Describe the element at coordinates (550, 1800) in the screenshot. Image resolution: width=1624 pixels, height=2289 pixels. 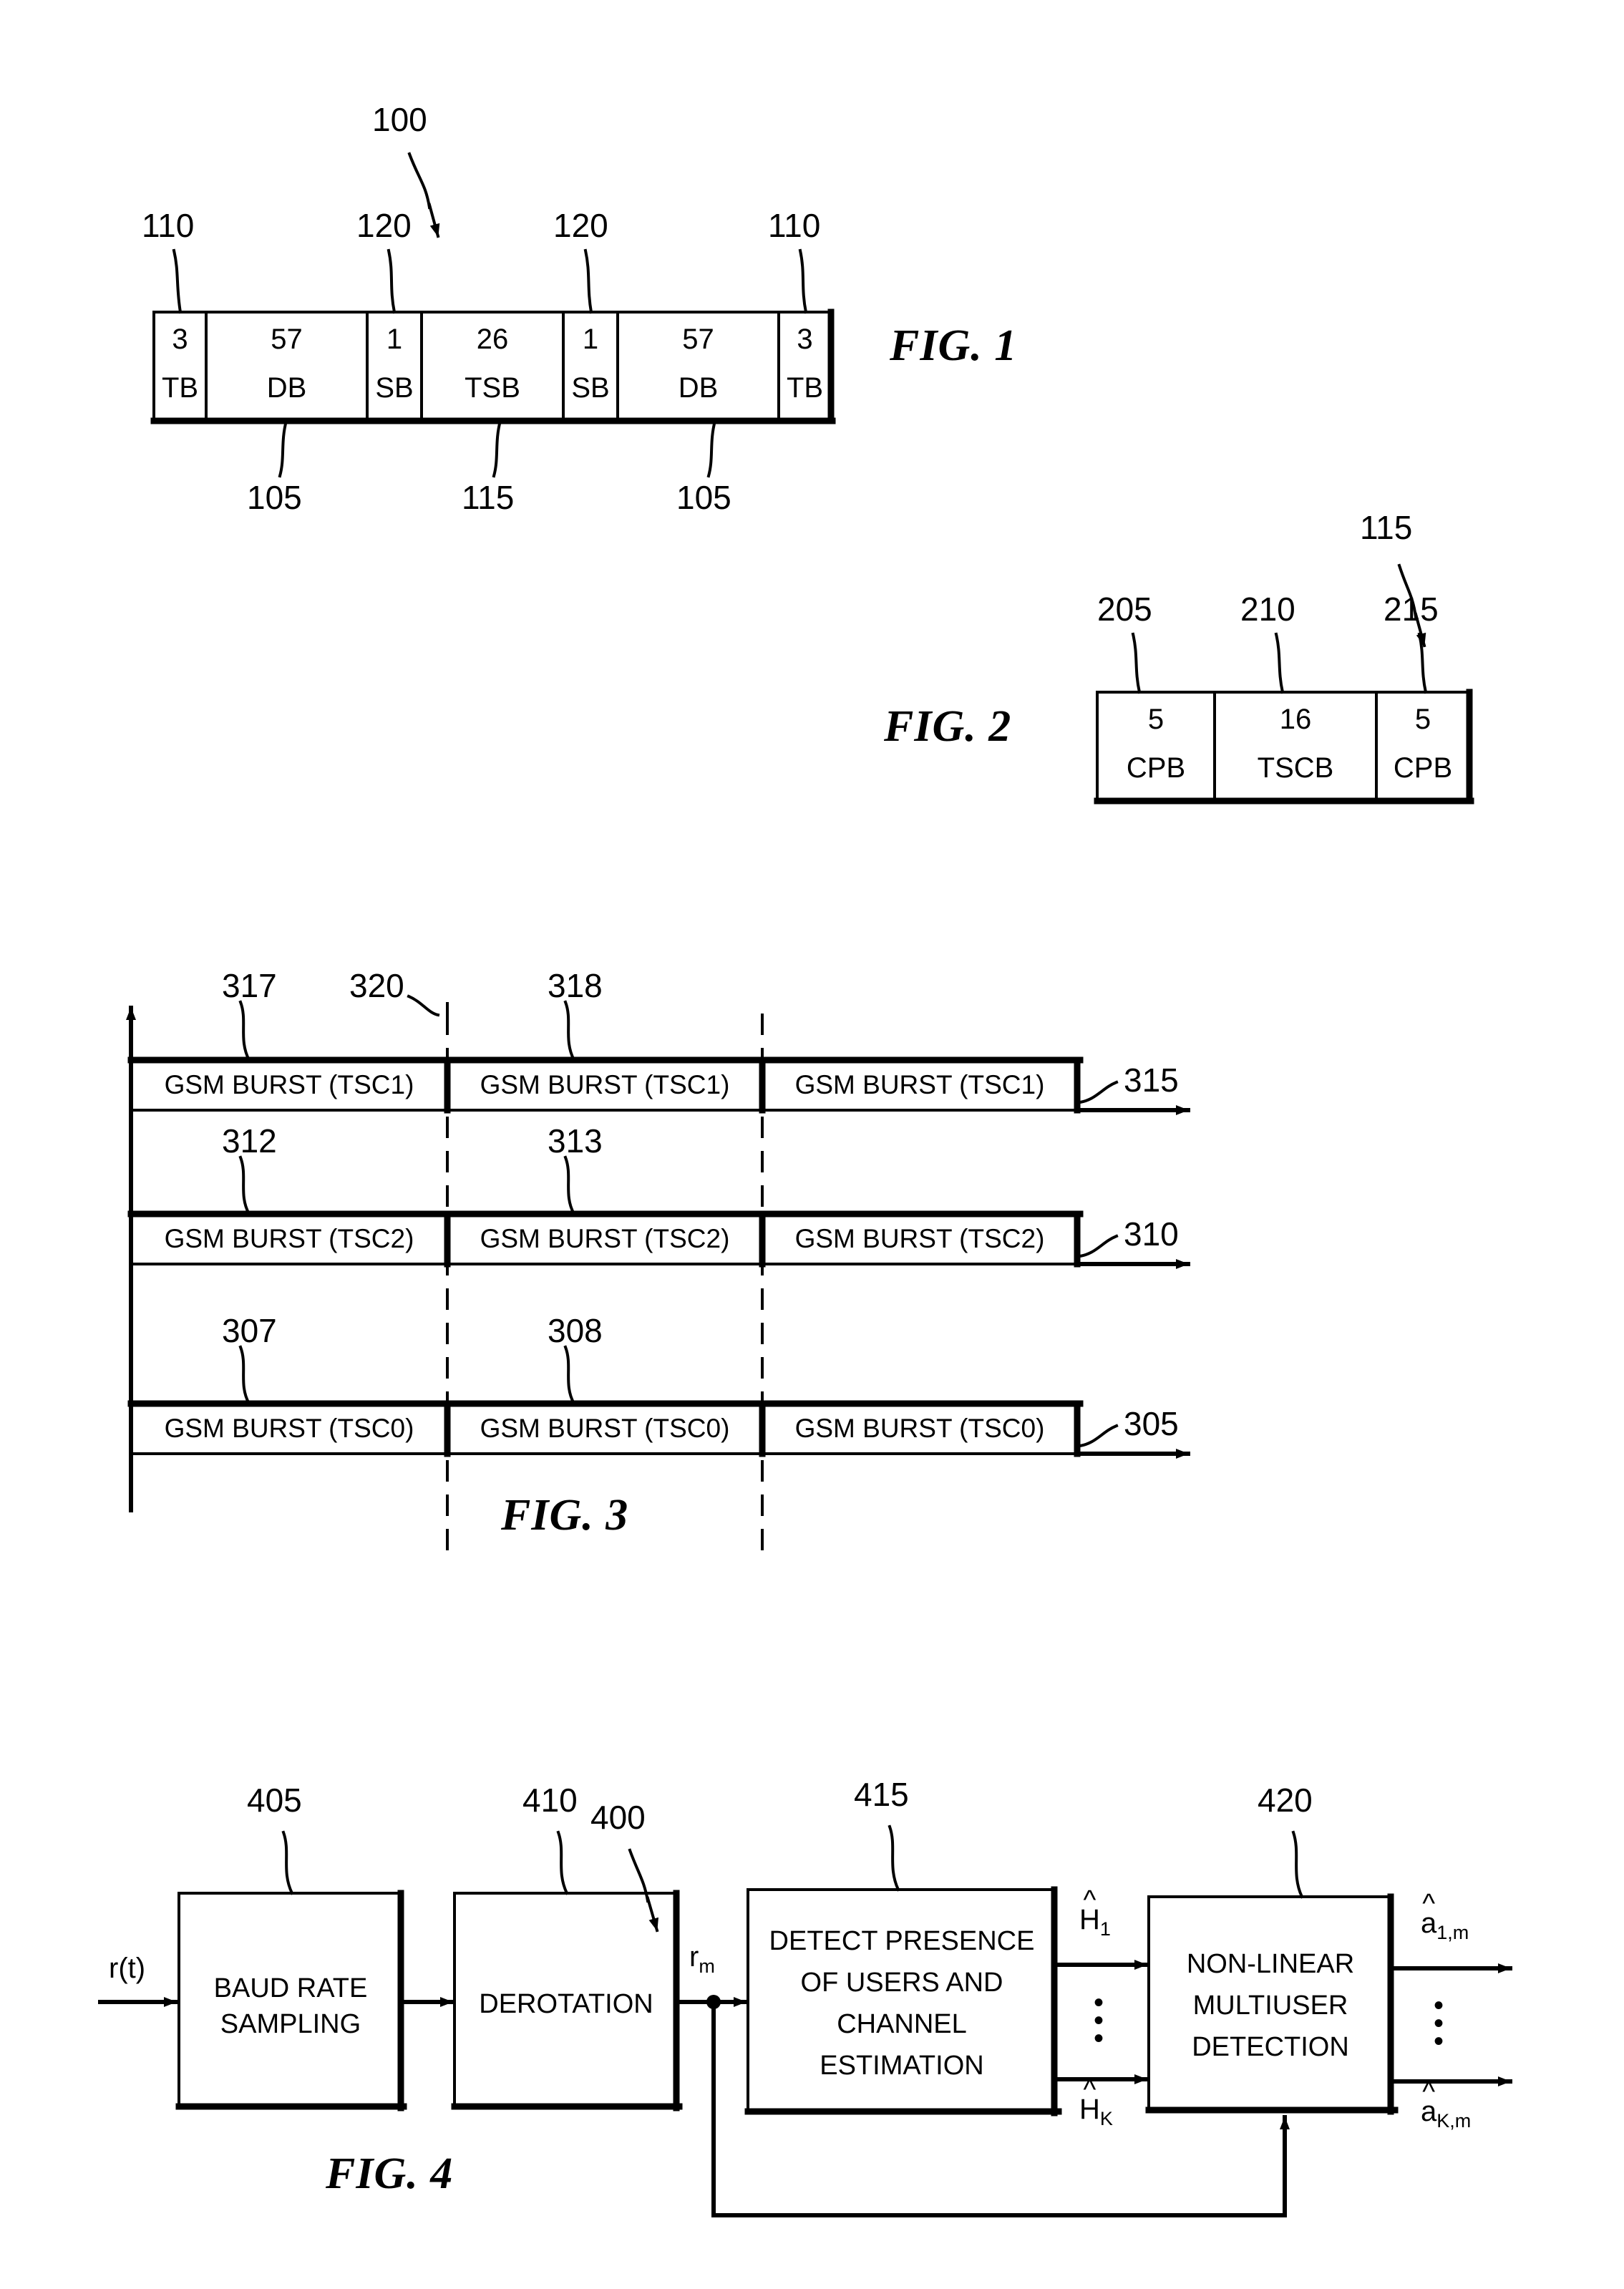
I see `fig4-block-ref-410: 410` at that location.